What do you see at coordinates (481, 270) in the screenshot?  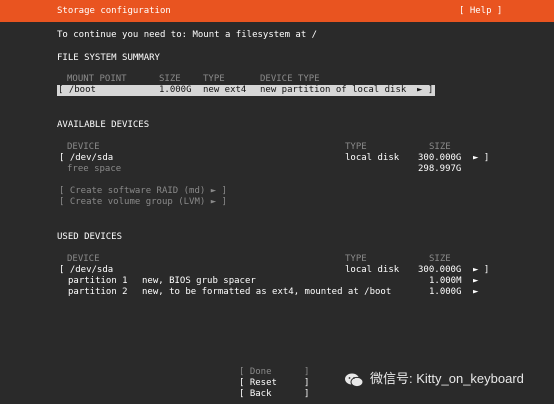 I see `used-device-arrow-icon: ► ]` at bounding box center [481, 270].